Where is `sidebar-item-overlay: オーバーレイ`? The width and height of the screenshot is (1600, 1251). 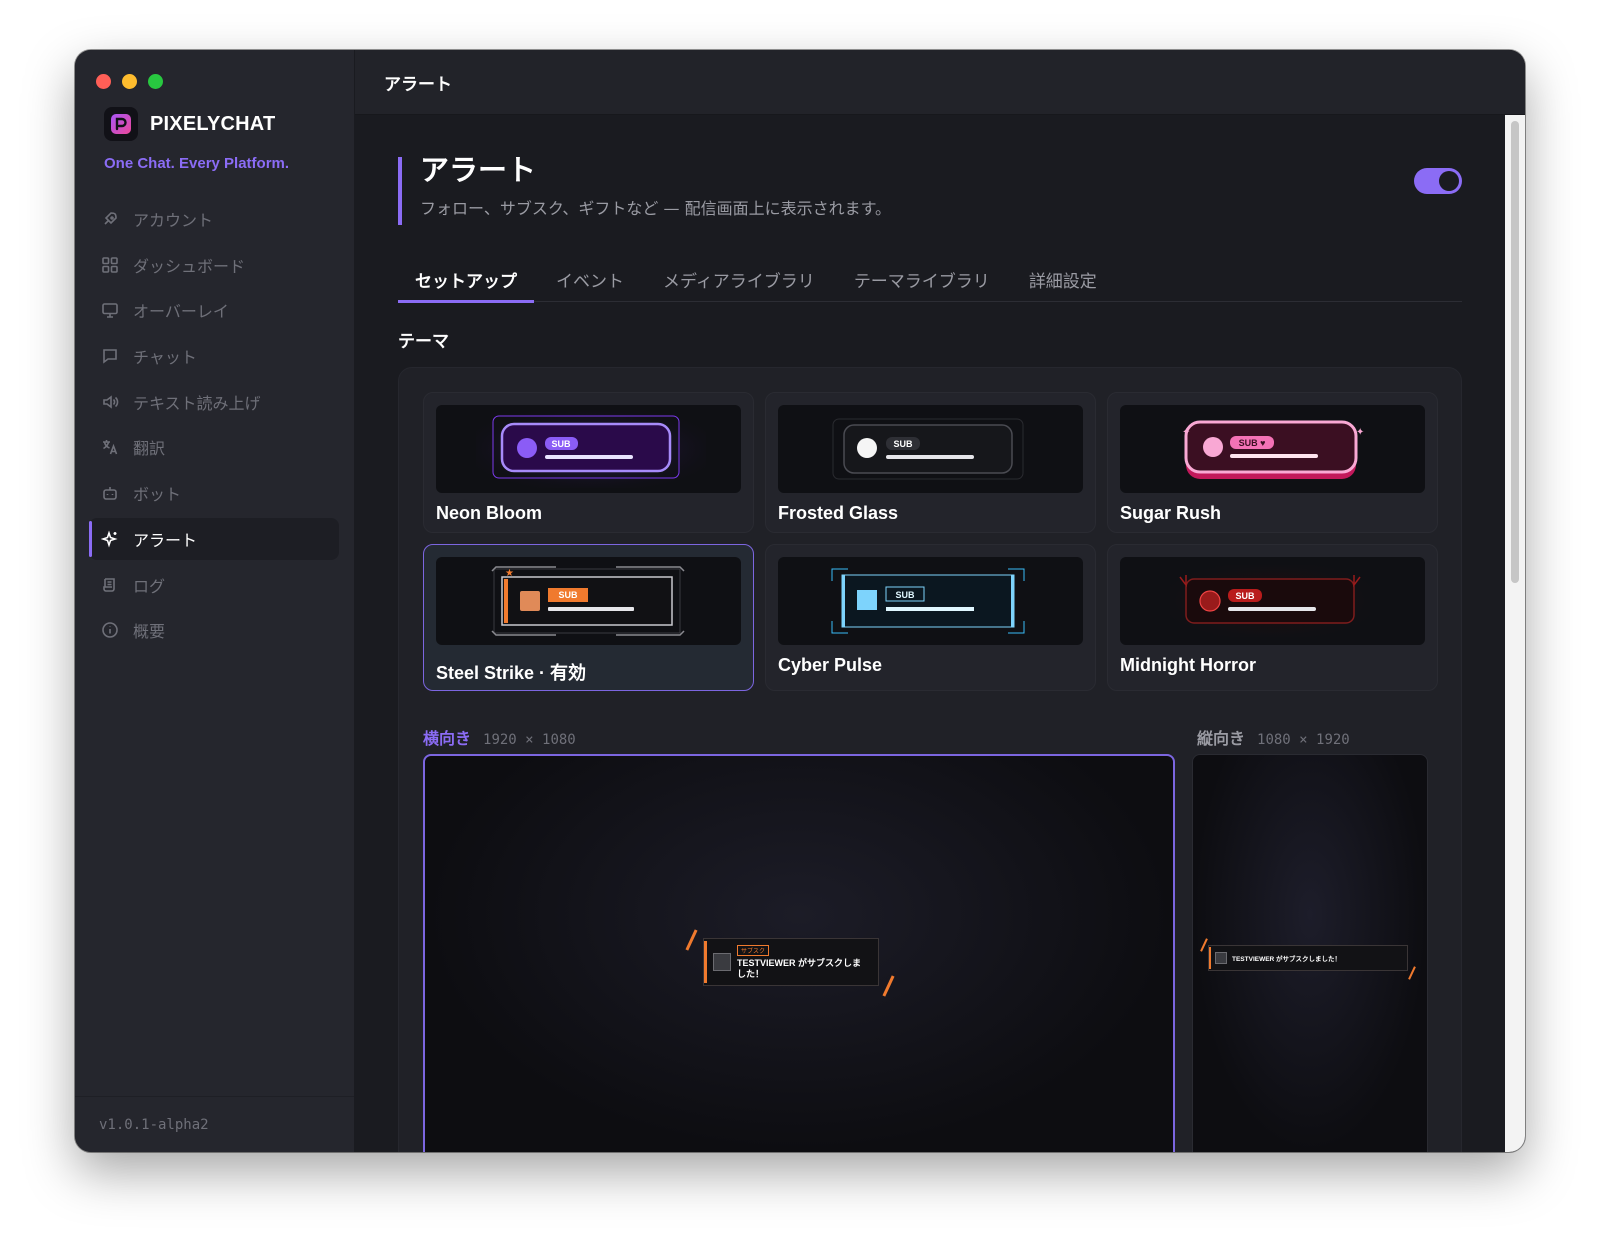 sidebar-item-overlay: オーバーレイ is located at coordinates (214, 310).